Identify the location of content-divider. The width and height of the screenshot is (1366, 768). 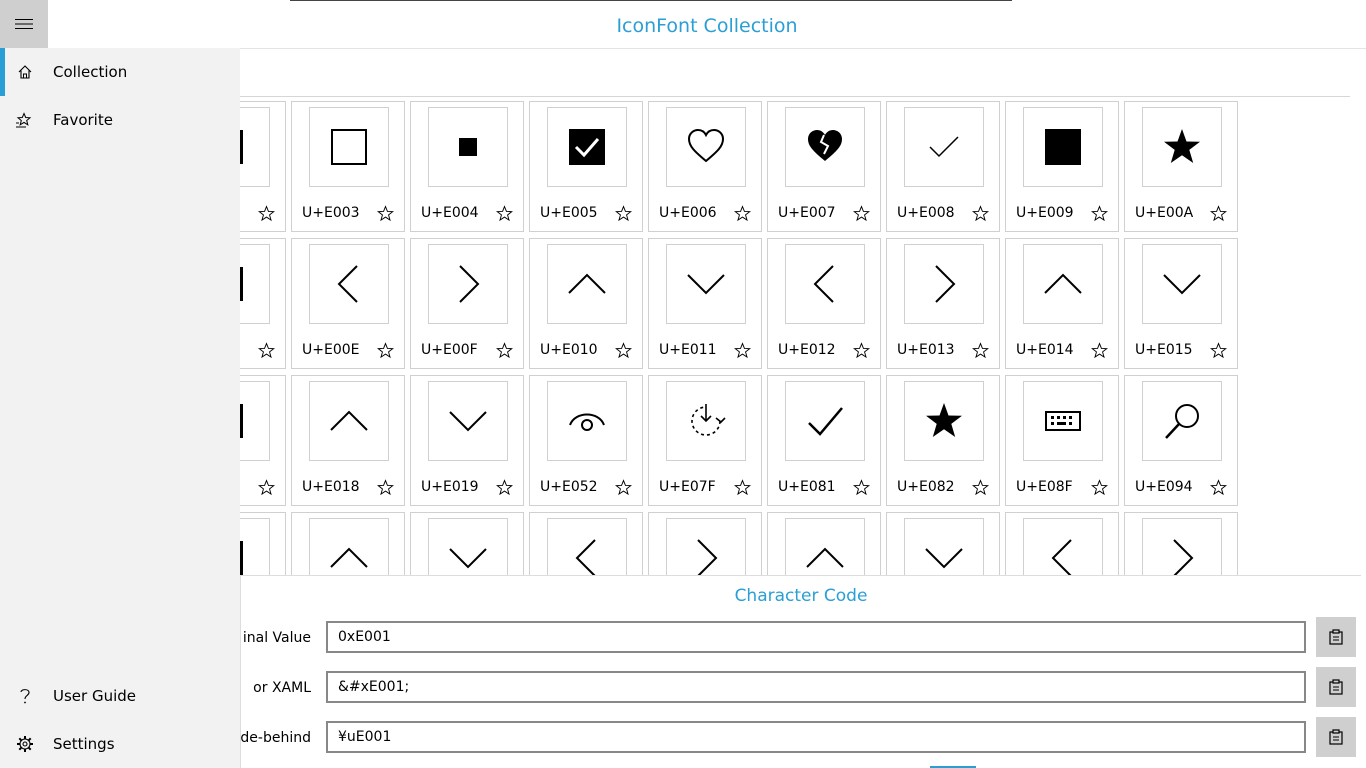
(795, 96).